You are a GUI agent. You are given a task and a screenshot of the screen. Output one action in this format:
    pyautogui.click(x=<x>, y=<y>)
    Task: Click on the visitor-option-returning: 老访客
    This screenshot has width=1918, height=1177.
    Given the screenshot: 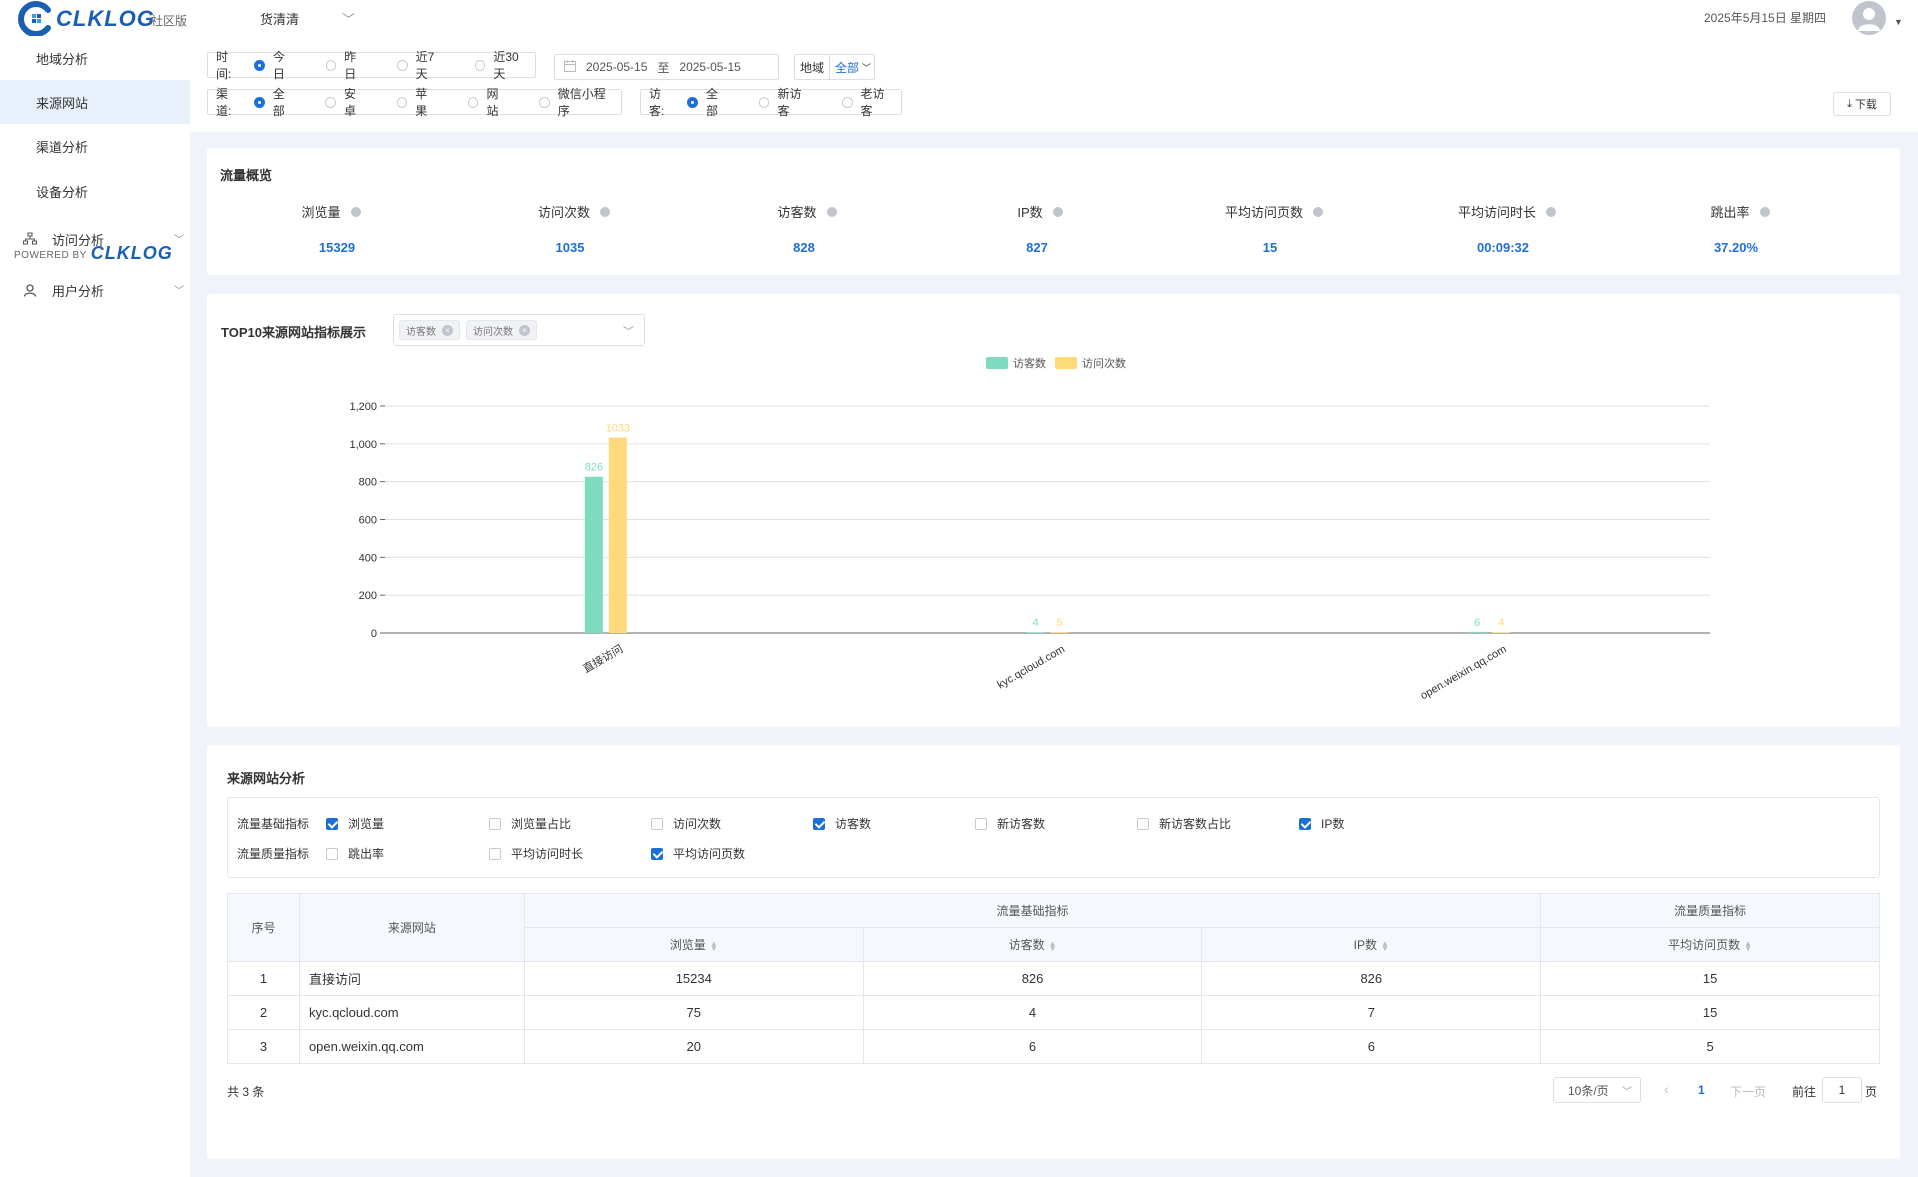 What is the action you would take?
    pyautogui.click(x=868, y=102)
    